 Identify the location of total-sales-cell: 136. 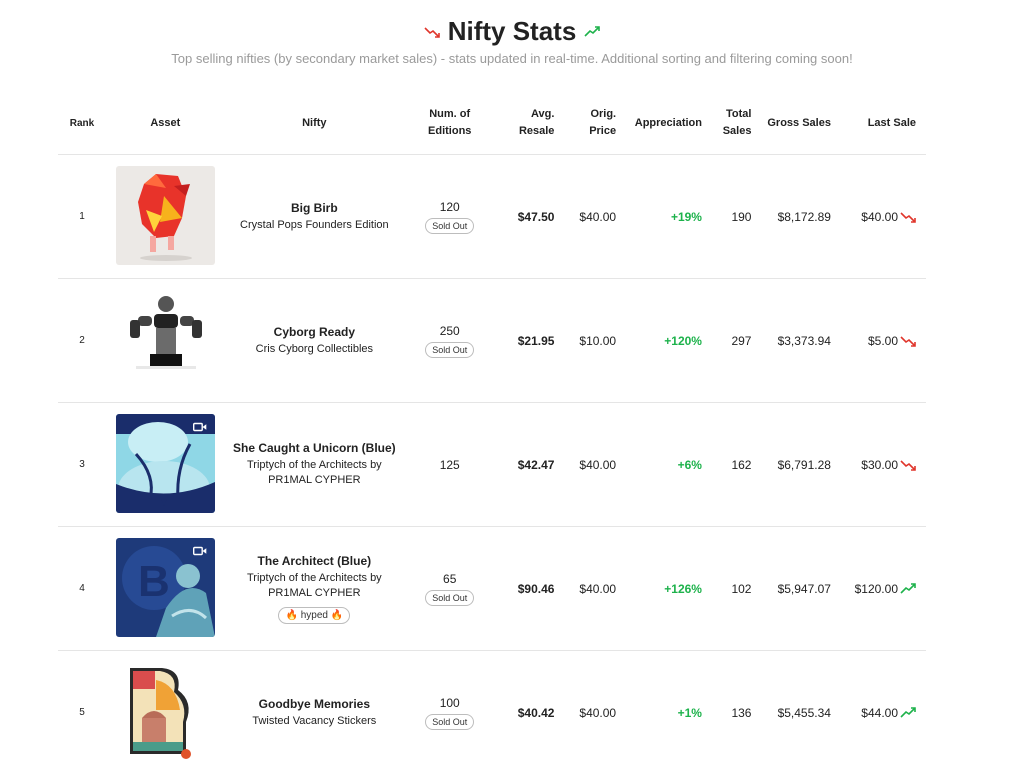
(727, 712).